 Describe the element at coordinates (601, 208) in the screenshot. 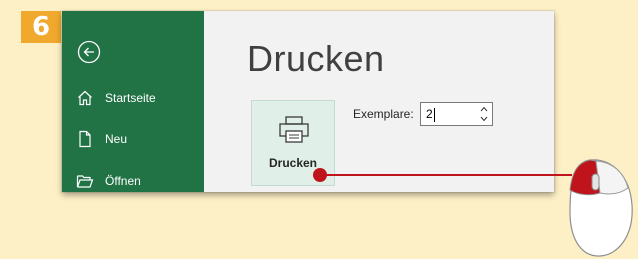

I see `mouse-icon` at that location.